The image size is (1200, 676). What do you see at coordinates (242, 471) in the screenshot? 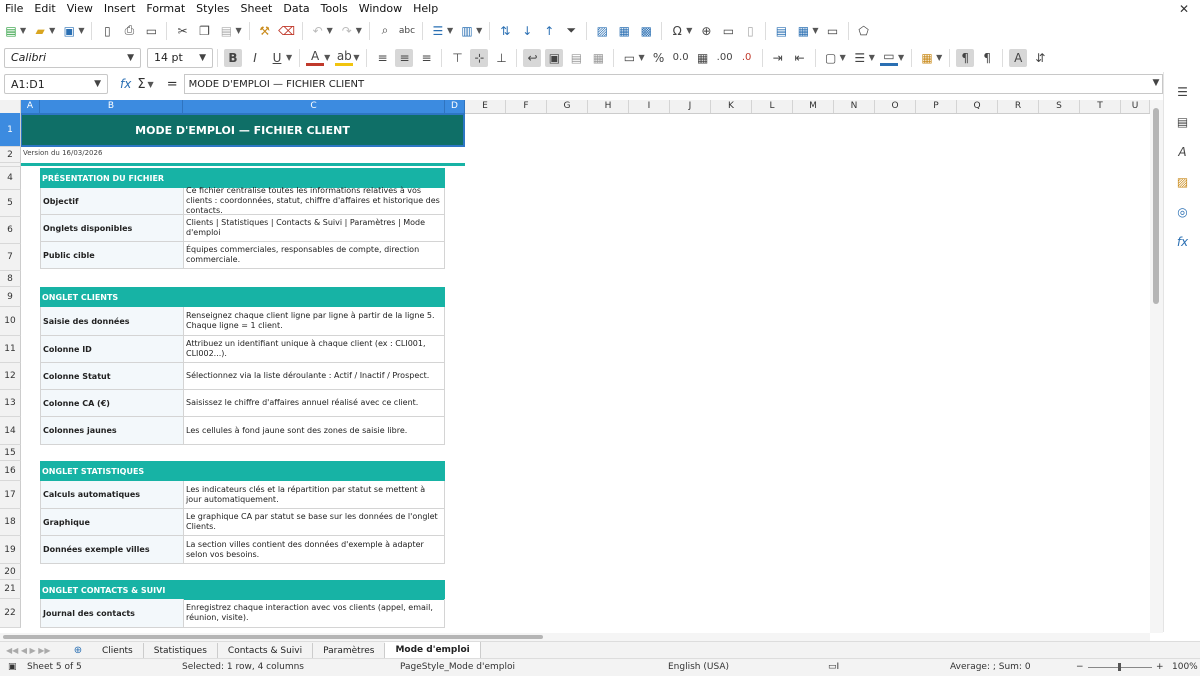
I see `section-header: ONGLET STATISTIQUES` at bounding box center [242, 471].